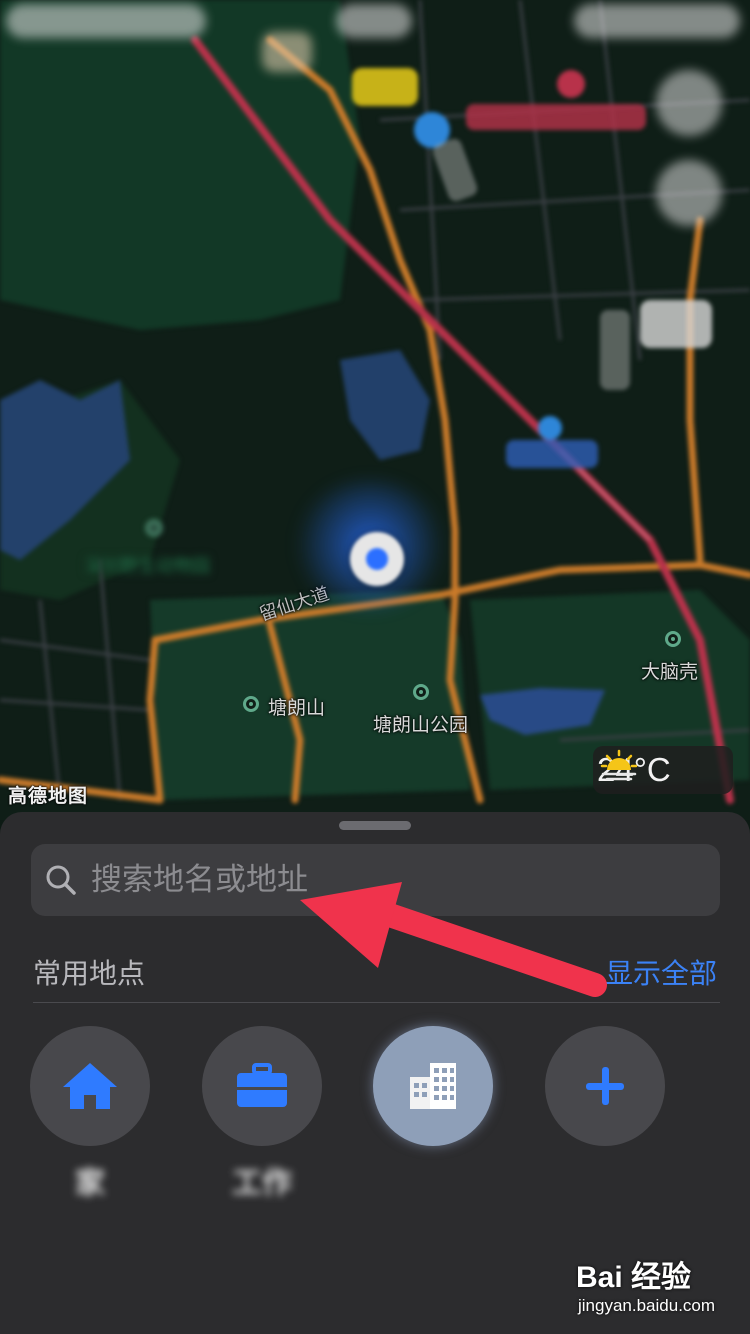  I want to click on favorite-add-button, so click(605, 1086).